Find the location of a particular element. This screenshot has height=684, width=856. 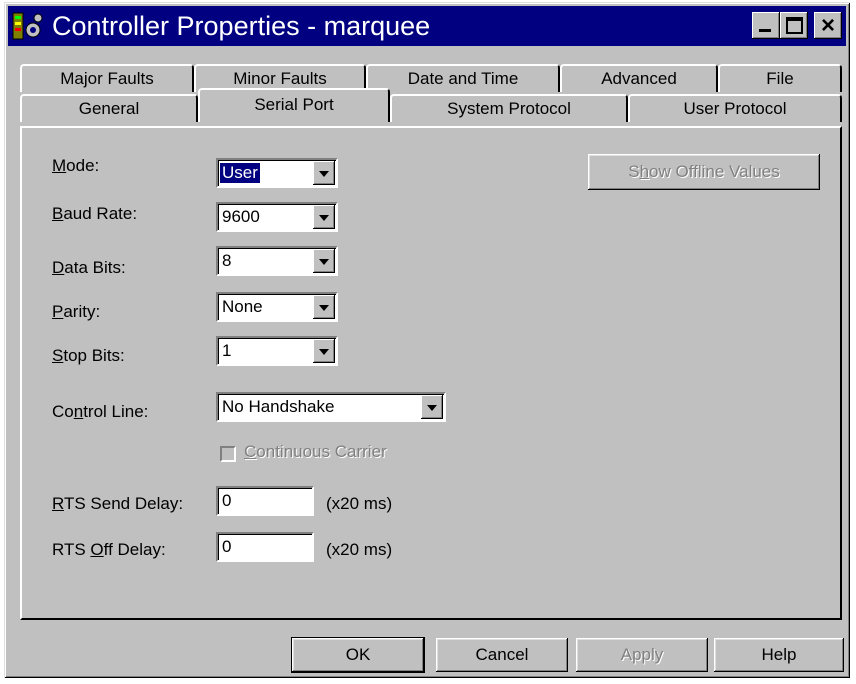

close-button: × is located at coordinates (828, 25).